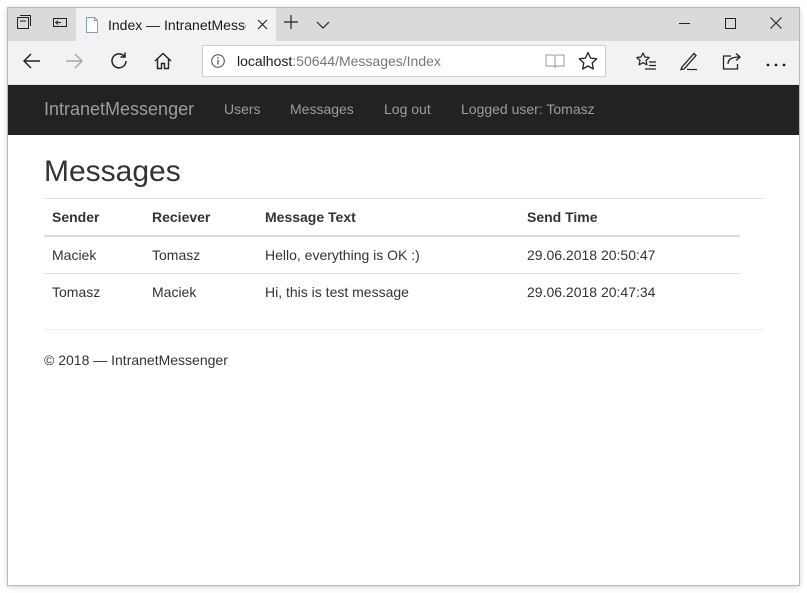  What do you see at coordinates (265, 61) in the screenshot?
I see `url-host: localhost` at bounding box center [265, 61].